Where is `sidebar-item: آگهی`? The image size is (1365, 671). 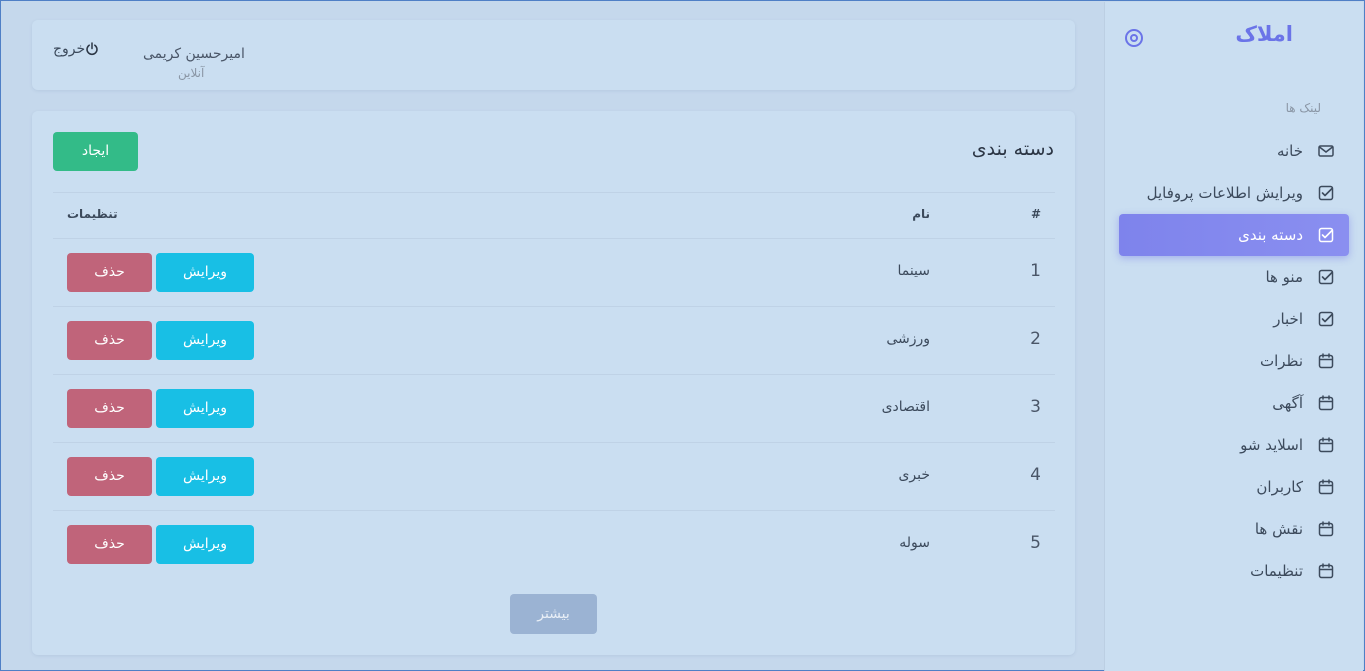
sidebar-item: آگهی is located at coordinates (1234, 403).